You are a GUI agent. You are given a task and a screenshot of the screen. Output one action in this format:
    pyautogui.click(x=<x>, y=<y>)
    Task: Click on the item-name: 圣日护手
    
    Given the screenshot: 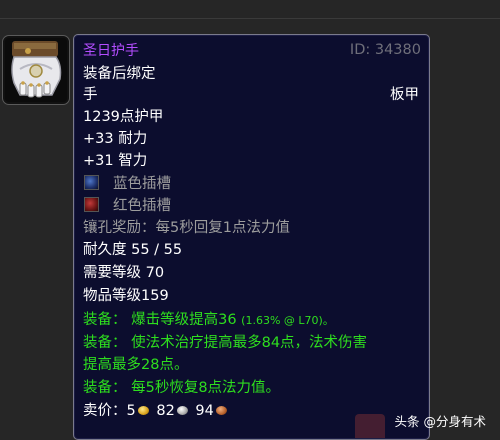 What is the action you would take?
    pyautogui.click(x=111, y=51)
    